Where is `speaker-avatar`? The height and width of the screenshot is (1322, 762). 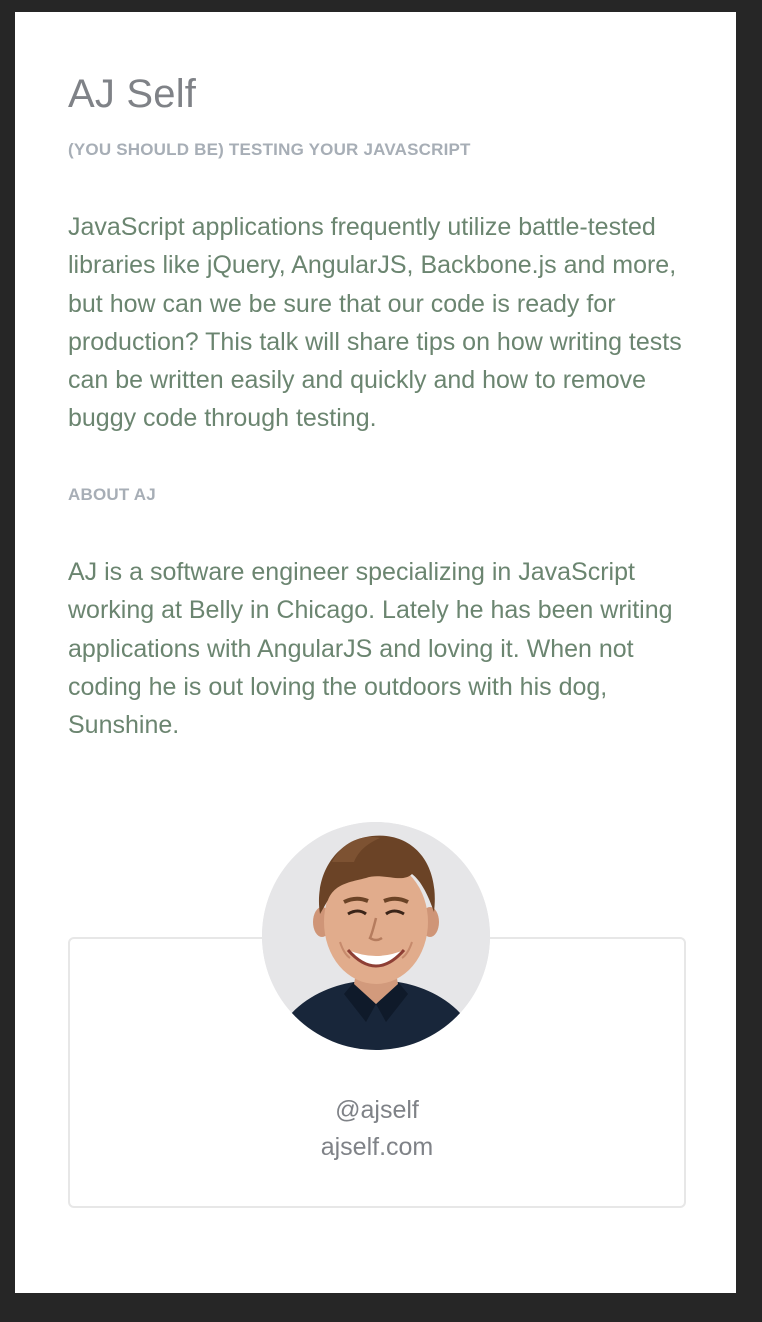 speaker-avatar is located at coordinates (376, 936).